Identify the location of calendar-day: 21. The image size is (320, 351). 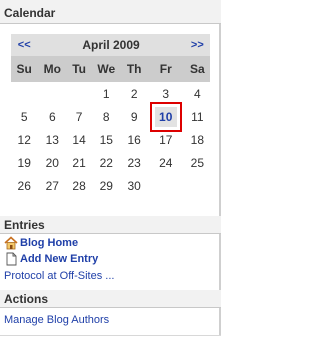
(78, 163).